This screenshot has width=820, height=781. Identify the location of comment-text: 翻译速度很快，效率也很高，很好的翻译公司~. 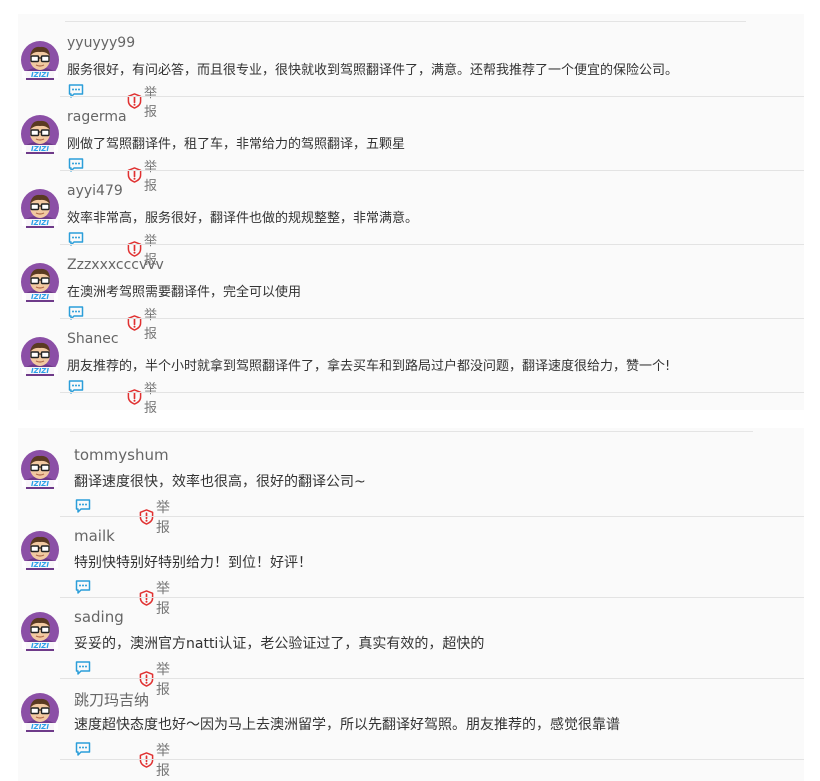
(220, 482).